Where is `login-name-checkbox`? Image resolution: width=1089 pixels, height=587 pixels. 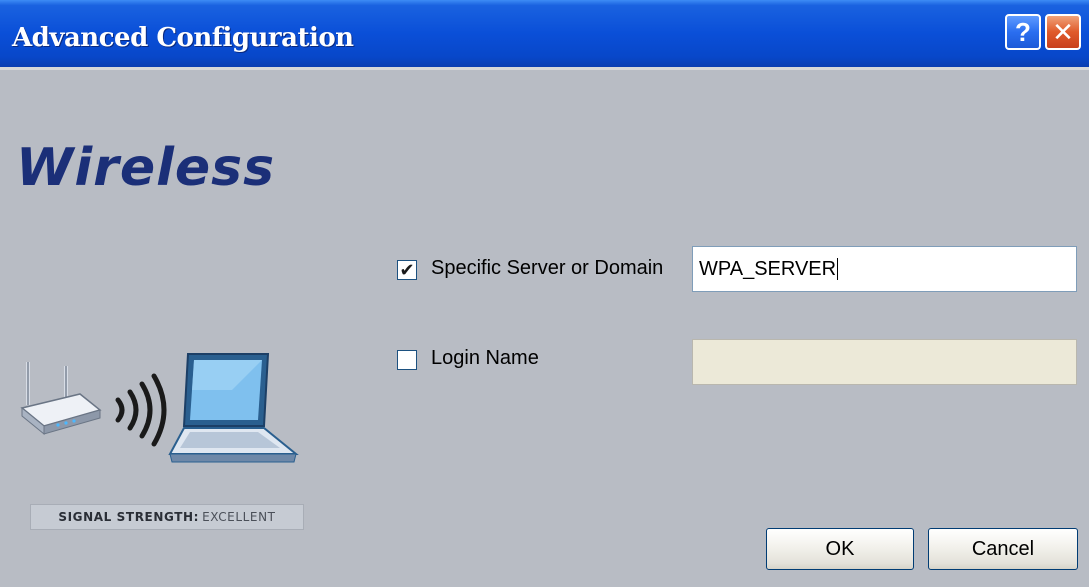 login-name-checkbox is located at coordinates (407, 360).